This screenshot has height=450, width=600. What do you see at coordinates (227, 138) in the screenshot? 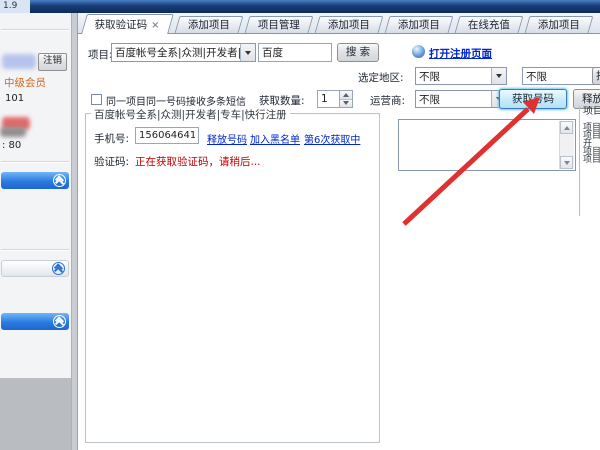
I see `release-number-link: 释放号码` at bounding box center [227, 138].